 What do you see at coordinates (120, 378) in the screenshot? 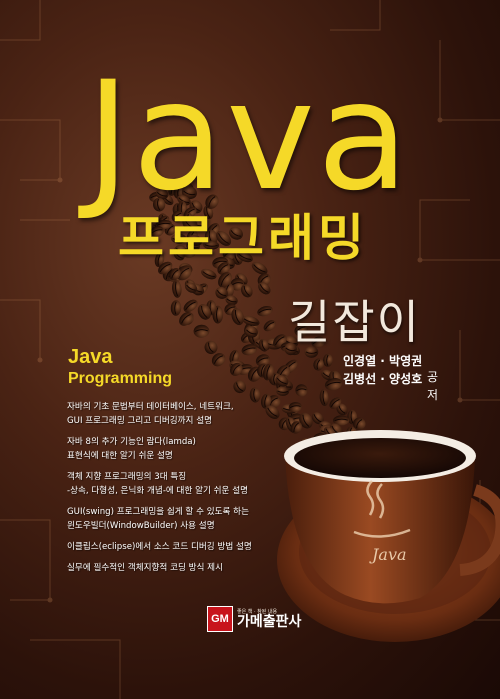
I see `subtitle-programming: Programming` at bounding box center [120, 378].